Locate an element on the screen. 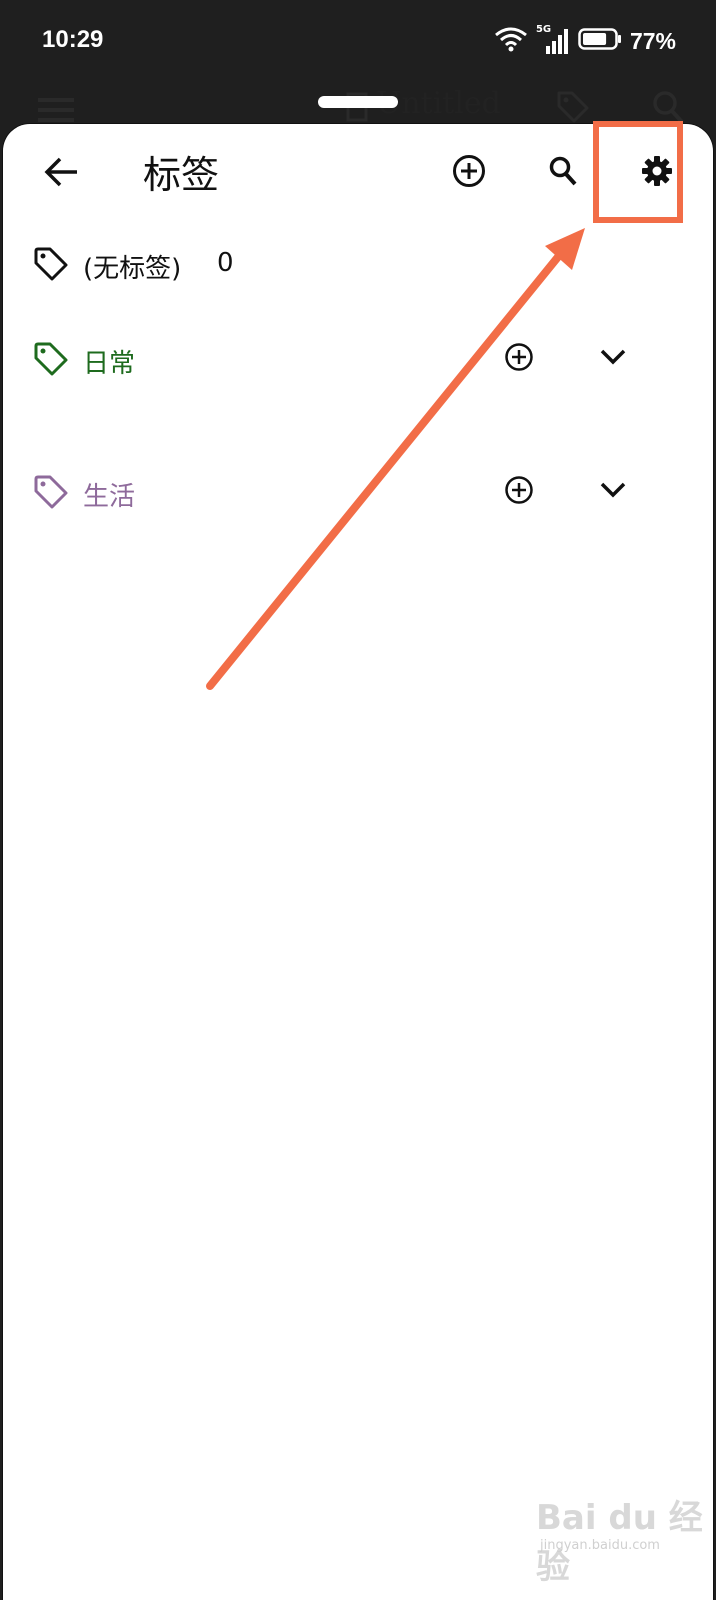 The height and width of the screenshot is (1600, 716). tag-row-daily: 日常 is located at coordinates (358, 359).